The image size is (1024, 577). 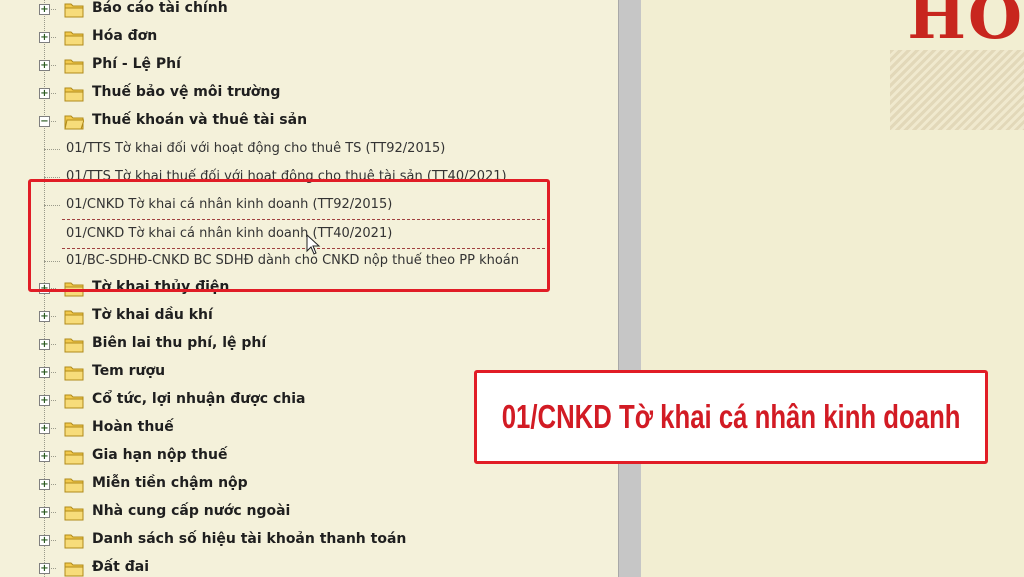 I want to click on tree-node-bao-cao-tai-chinh: + Báo cáo tài chính, so click(x=305, y=11).